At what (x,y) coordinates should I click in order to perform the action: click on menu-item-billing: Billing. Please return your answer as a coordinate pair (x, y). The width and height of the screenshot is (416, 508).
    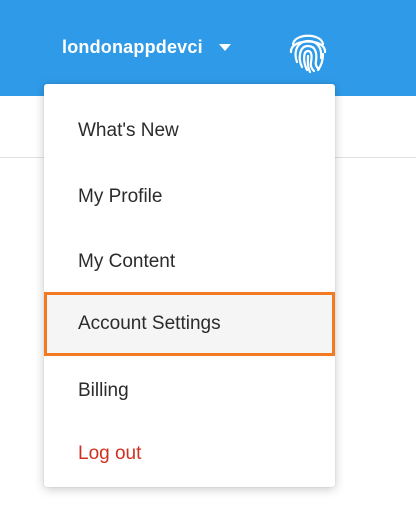
    Looking at the image, I should click on (189, 391).